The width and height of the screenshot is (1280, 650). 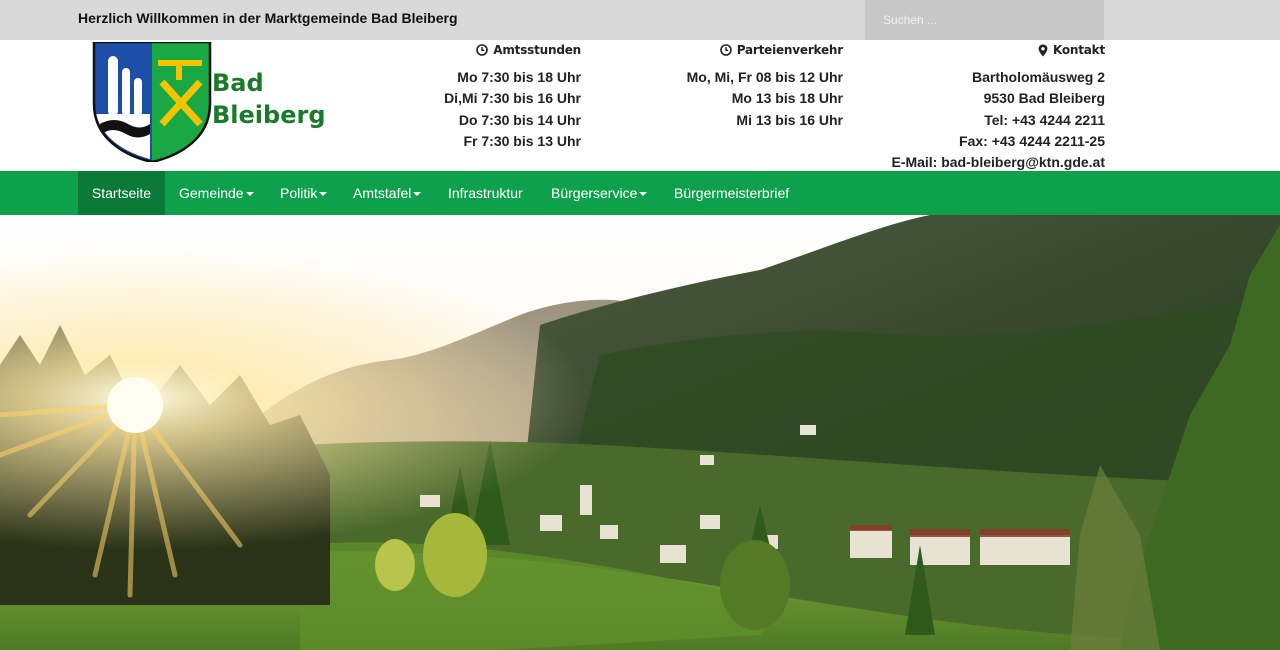 I want to click on amtsstunden-line: Fr 7:30 bis 13 Uhr, so click(x=522, y=140).